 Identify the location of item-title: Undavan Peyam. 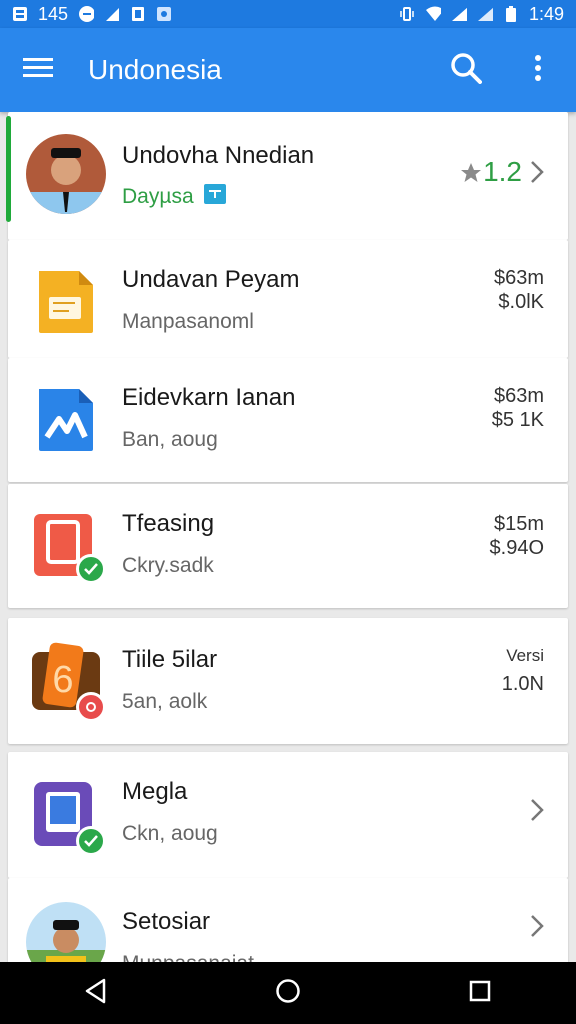
(211, 279).